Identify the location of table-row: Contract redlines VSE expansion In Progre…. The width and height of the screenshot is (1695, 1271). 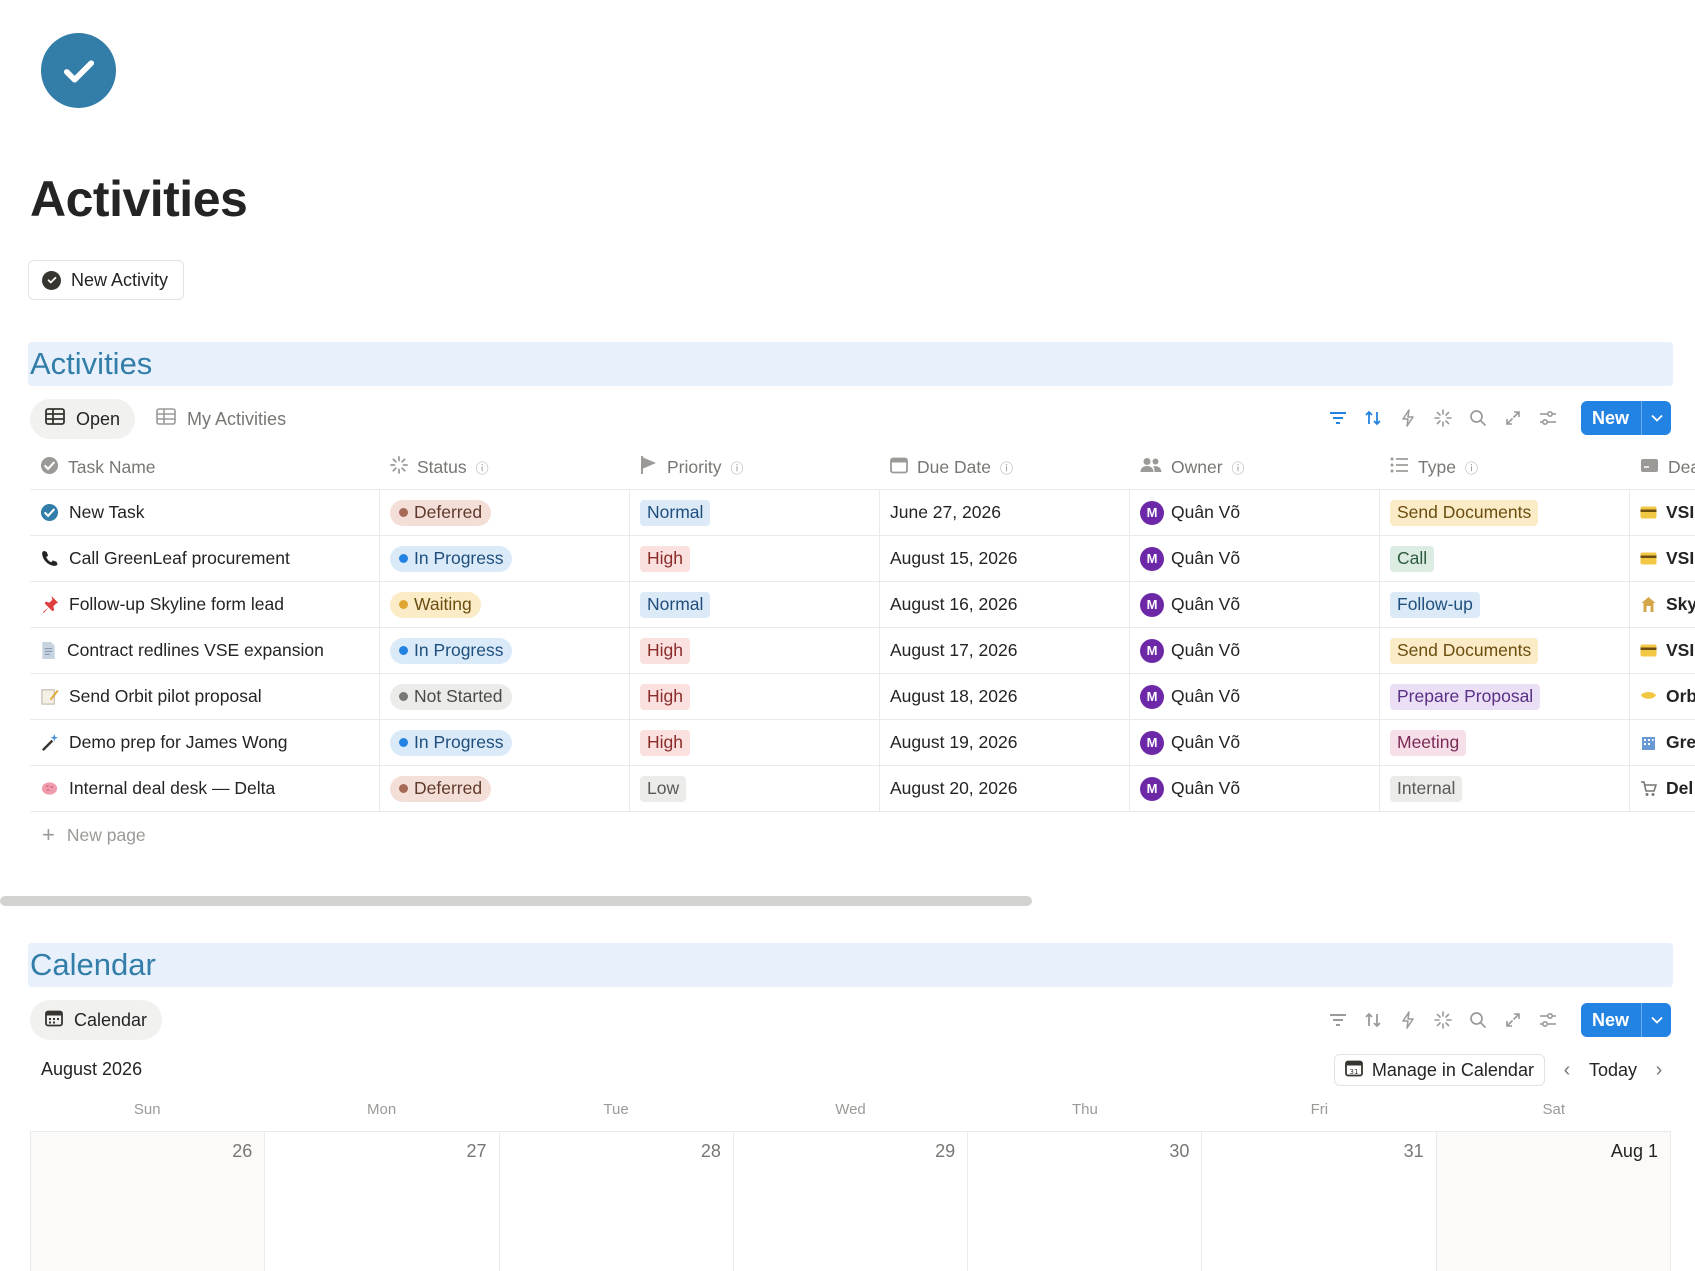
(862, 651).